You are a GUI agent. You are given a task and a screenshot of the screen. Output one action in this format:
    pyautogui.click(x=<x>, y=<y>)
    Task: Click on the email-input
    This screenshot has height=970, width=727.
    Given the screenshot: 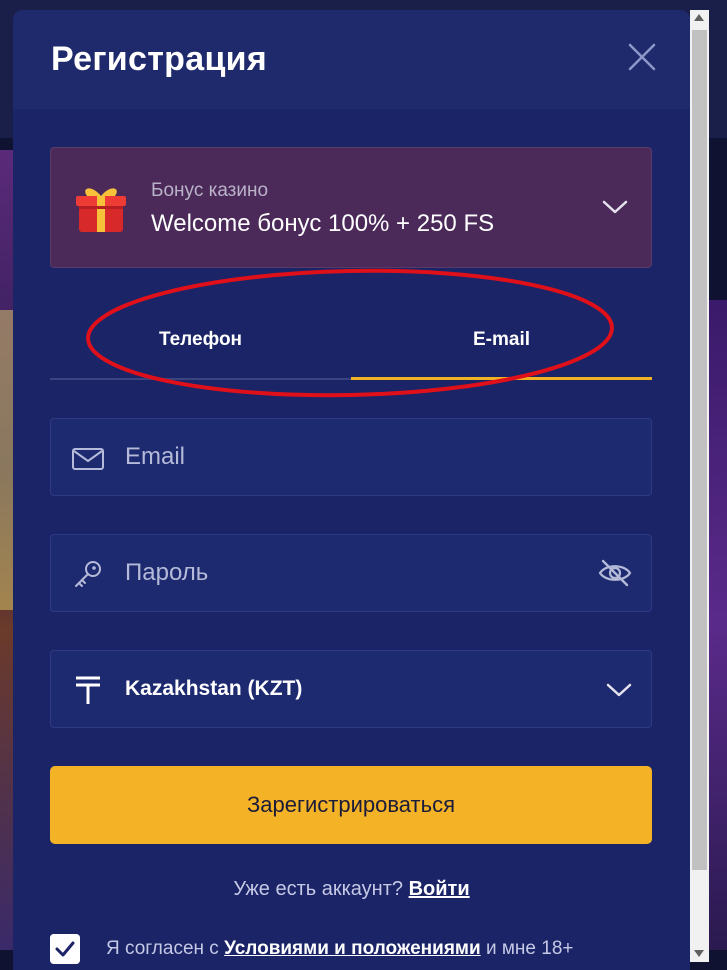 What is the action you would take?
    pyautogui.click(x=345, y=457)
    